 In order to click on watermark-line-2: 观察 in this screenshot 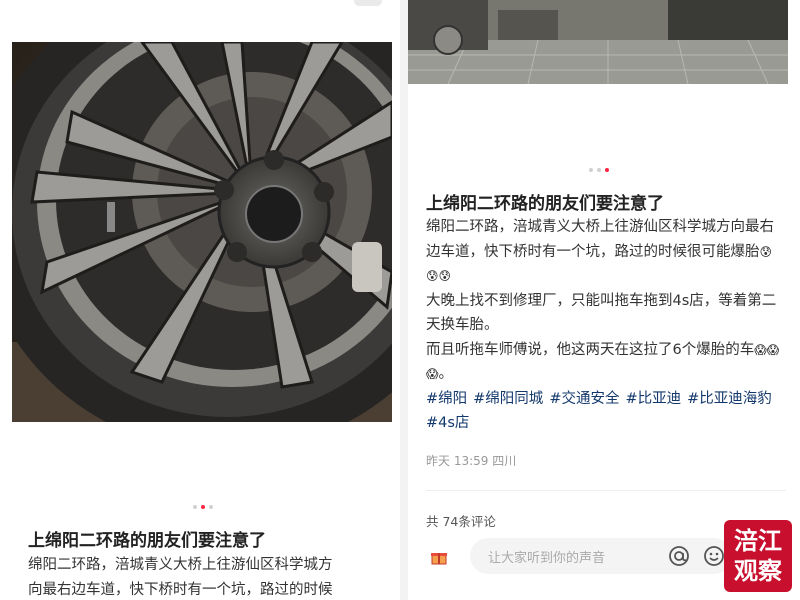, I will do `click(758, 570)`.